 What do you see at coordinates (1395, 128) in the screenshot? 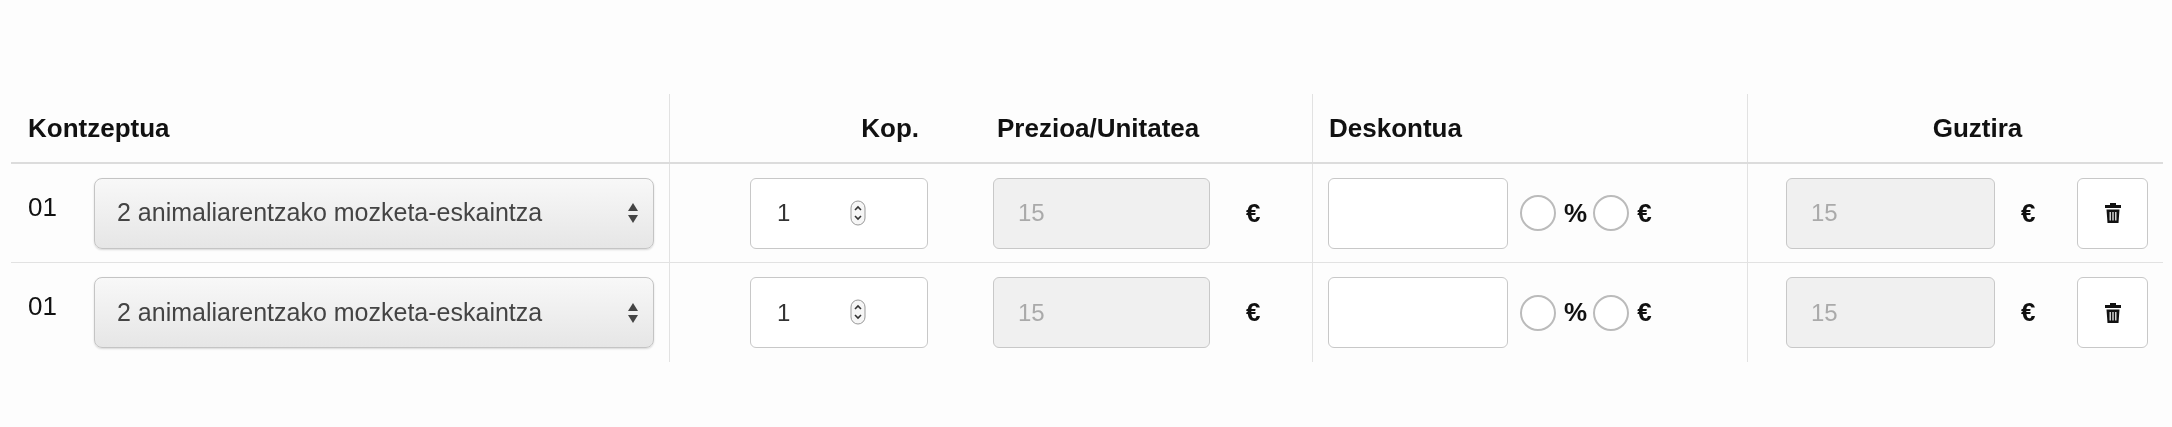
I see `column-header: Deskontua` at bounding box center [1395, 128].